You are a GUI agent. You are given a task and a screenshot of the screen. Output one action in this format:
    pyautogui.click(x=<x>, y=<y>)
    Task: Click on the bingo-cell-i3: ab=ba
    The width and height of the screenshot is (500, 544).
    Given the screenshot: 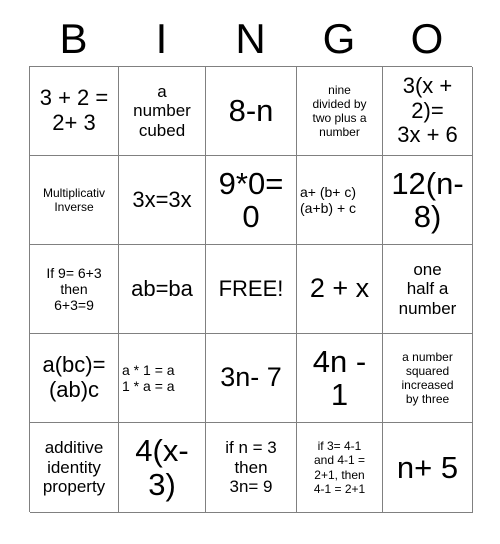 What is the action you would take?
    pyautogui.click(x=162, y=289)
    